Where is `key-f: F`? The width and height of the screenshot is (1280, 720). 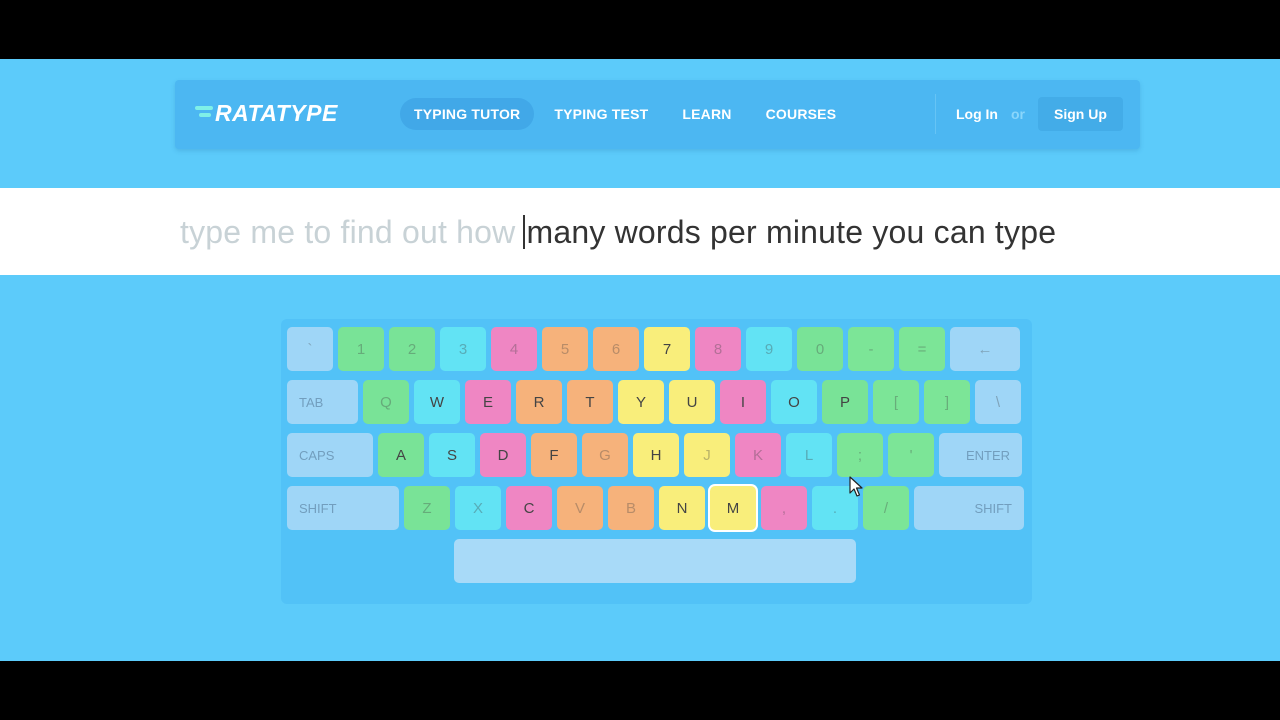
key-f: F is located at coordinates (554, 455).